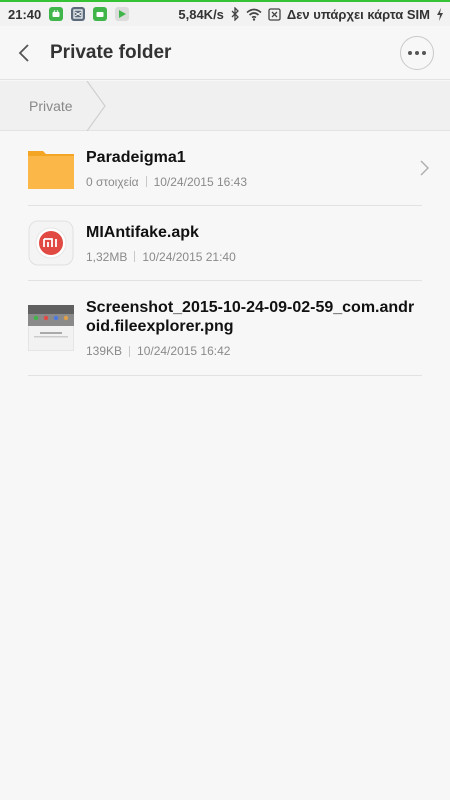  I want to click on back-button, so click(24, 53).